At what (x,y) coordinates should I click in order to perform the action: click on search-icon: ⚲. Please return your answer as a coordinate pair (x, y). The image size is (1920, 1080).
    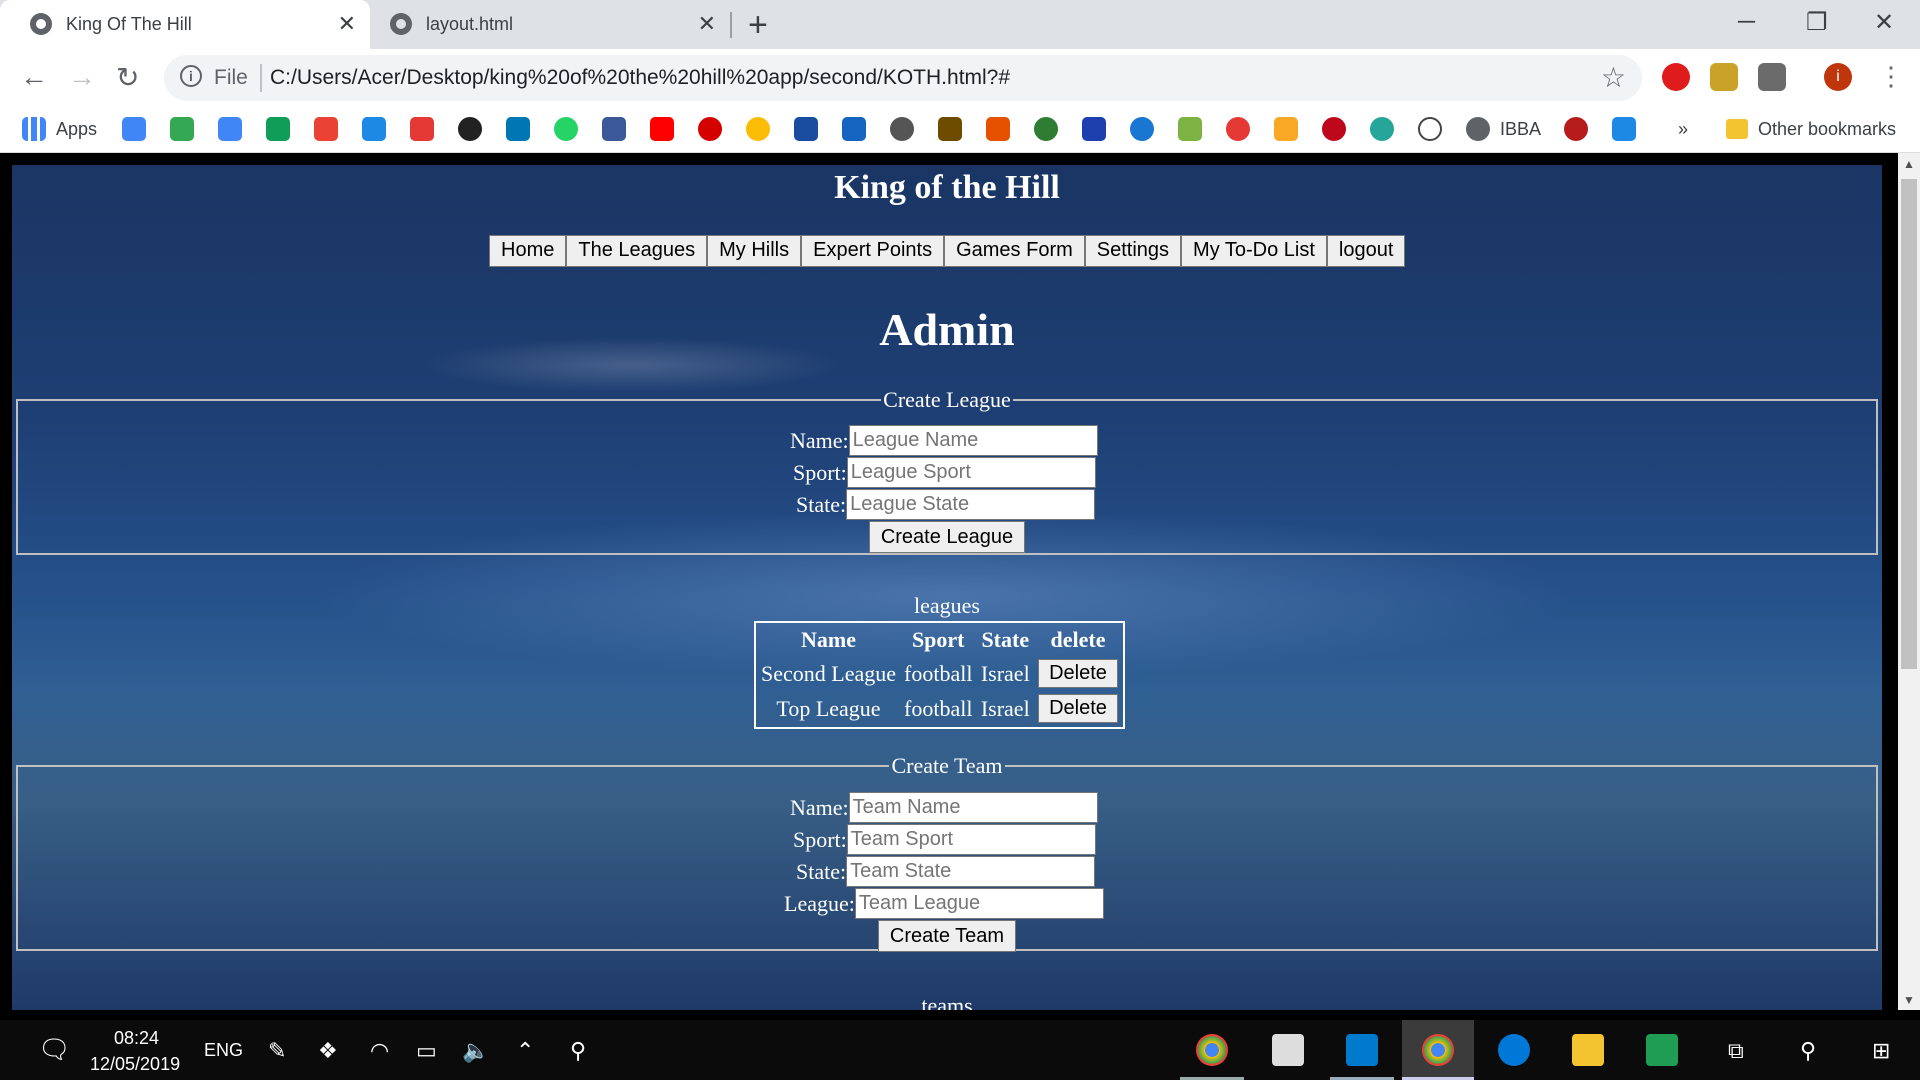
    Looking at the image, I should click on (1808, 1051).